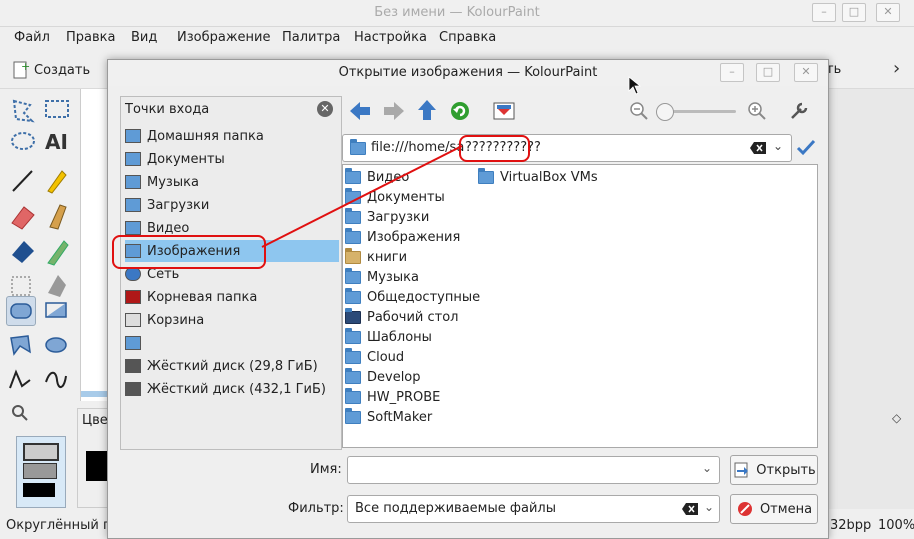 The image size is (914, 539). Describe the element at coordinates (189, 252) in the screenshot. I see `annotation-box-places` at that location.